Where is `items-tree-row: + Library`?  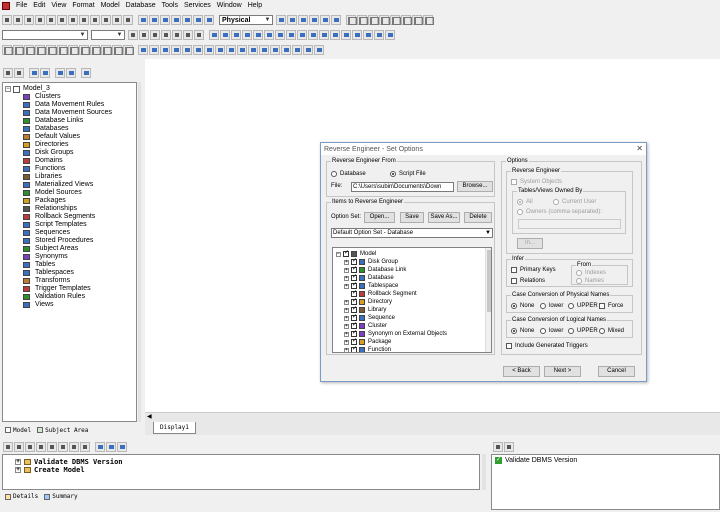
items-tree-row: + Library is located at coordinates (365, 309).